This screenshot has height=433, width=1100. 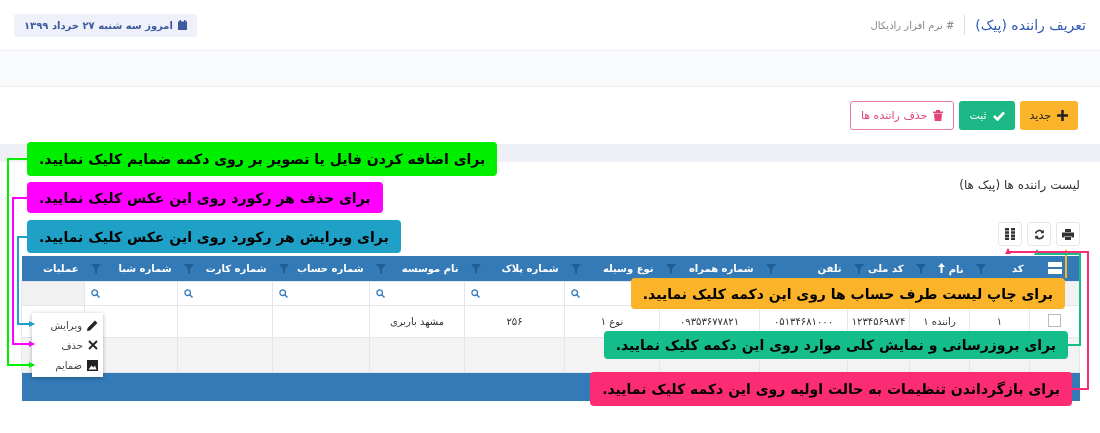 What do you see at coordinates (1019, 186) in the screenshot?
I see `list-title: لیست راننده ها (پیک ها)` at bounding box center [1019, 186].